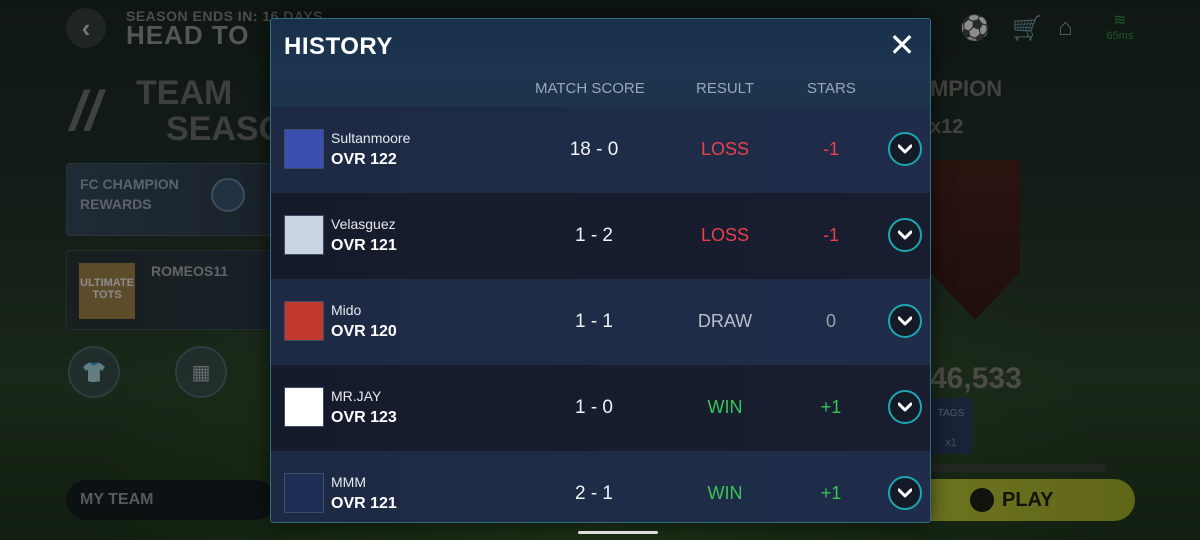 The height and width of the screenshot is (540, 1200). I want to click on history-row: Velasguez OVR 121 1 - 2 LOSS -1, so click(600, 236).